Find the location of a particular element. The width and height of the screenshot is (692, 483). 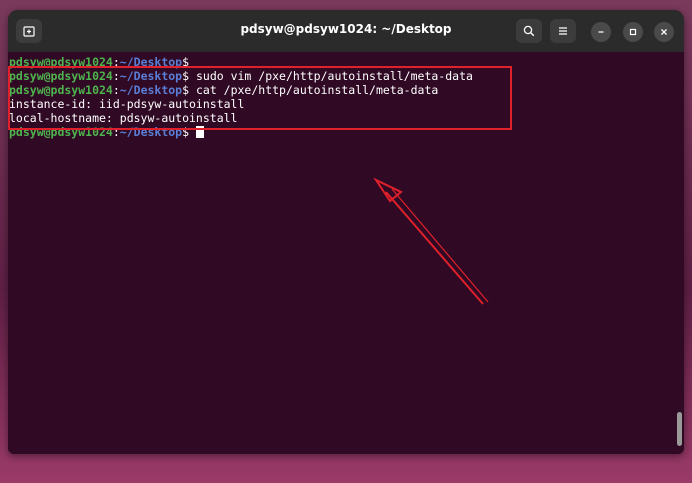

title-bar: pdsyw@pdsyw1024: ~/Desktop is located at coordinates (346, 31).